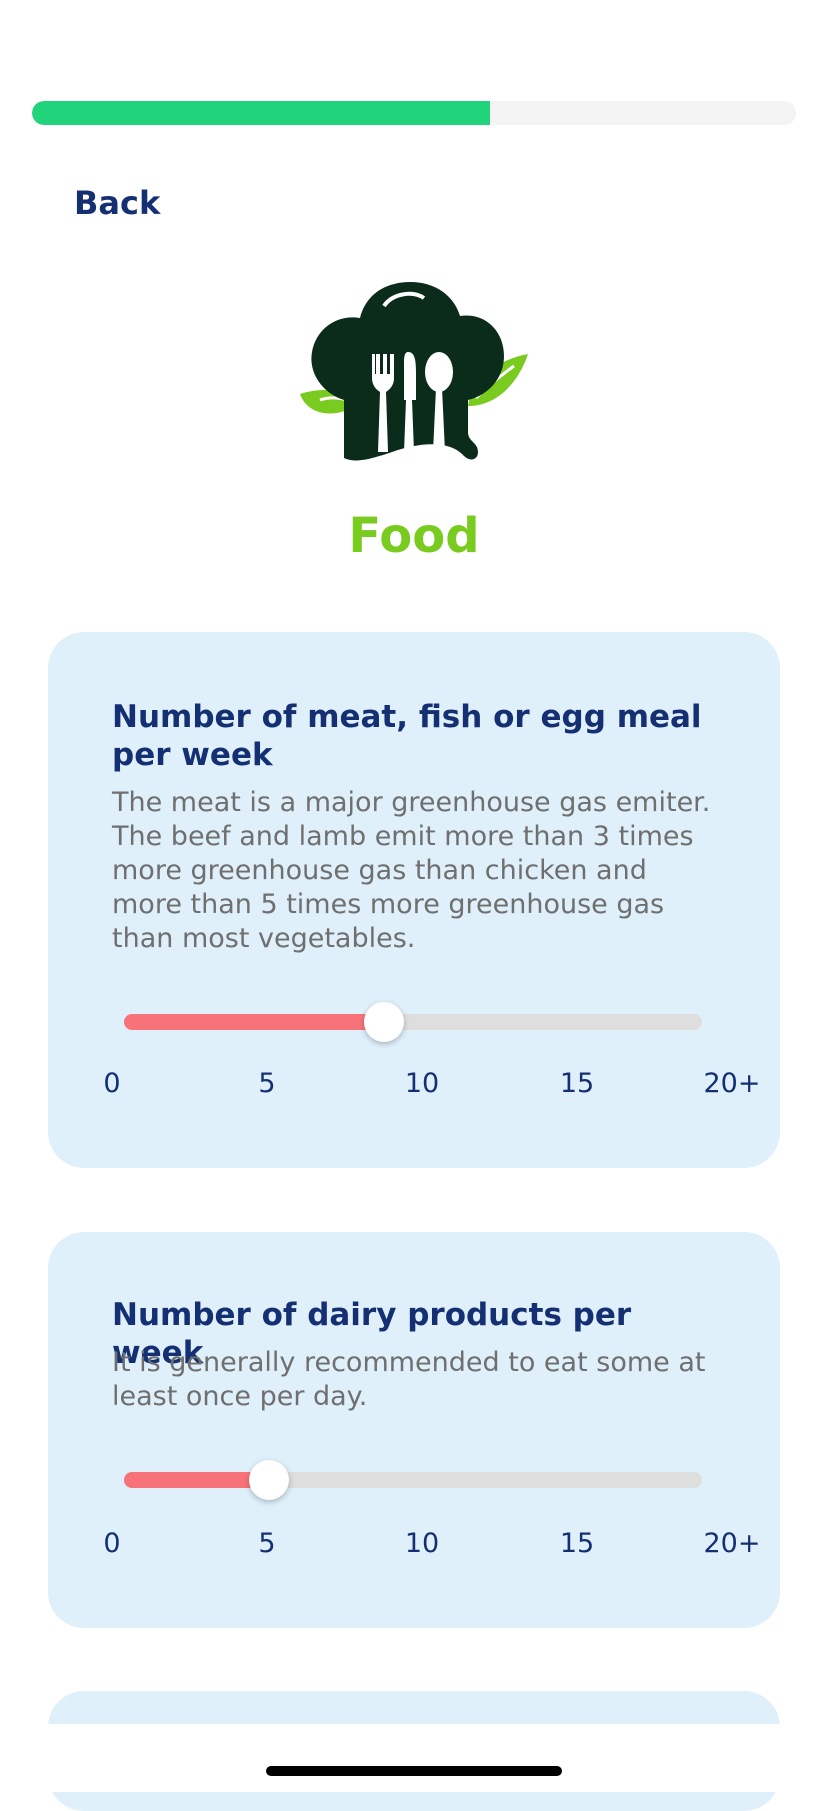  I want to click on progress-bar, so click(414, 113).